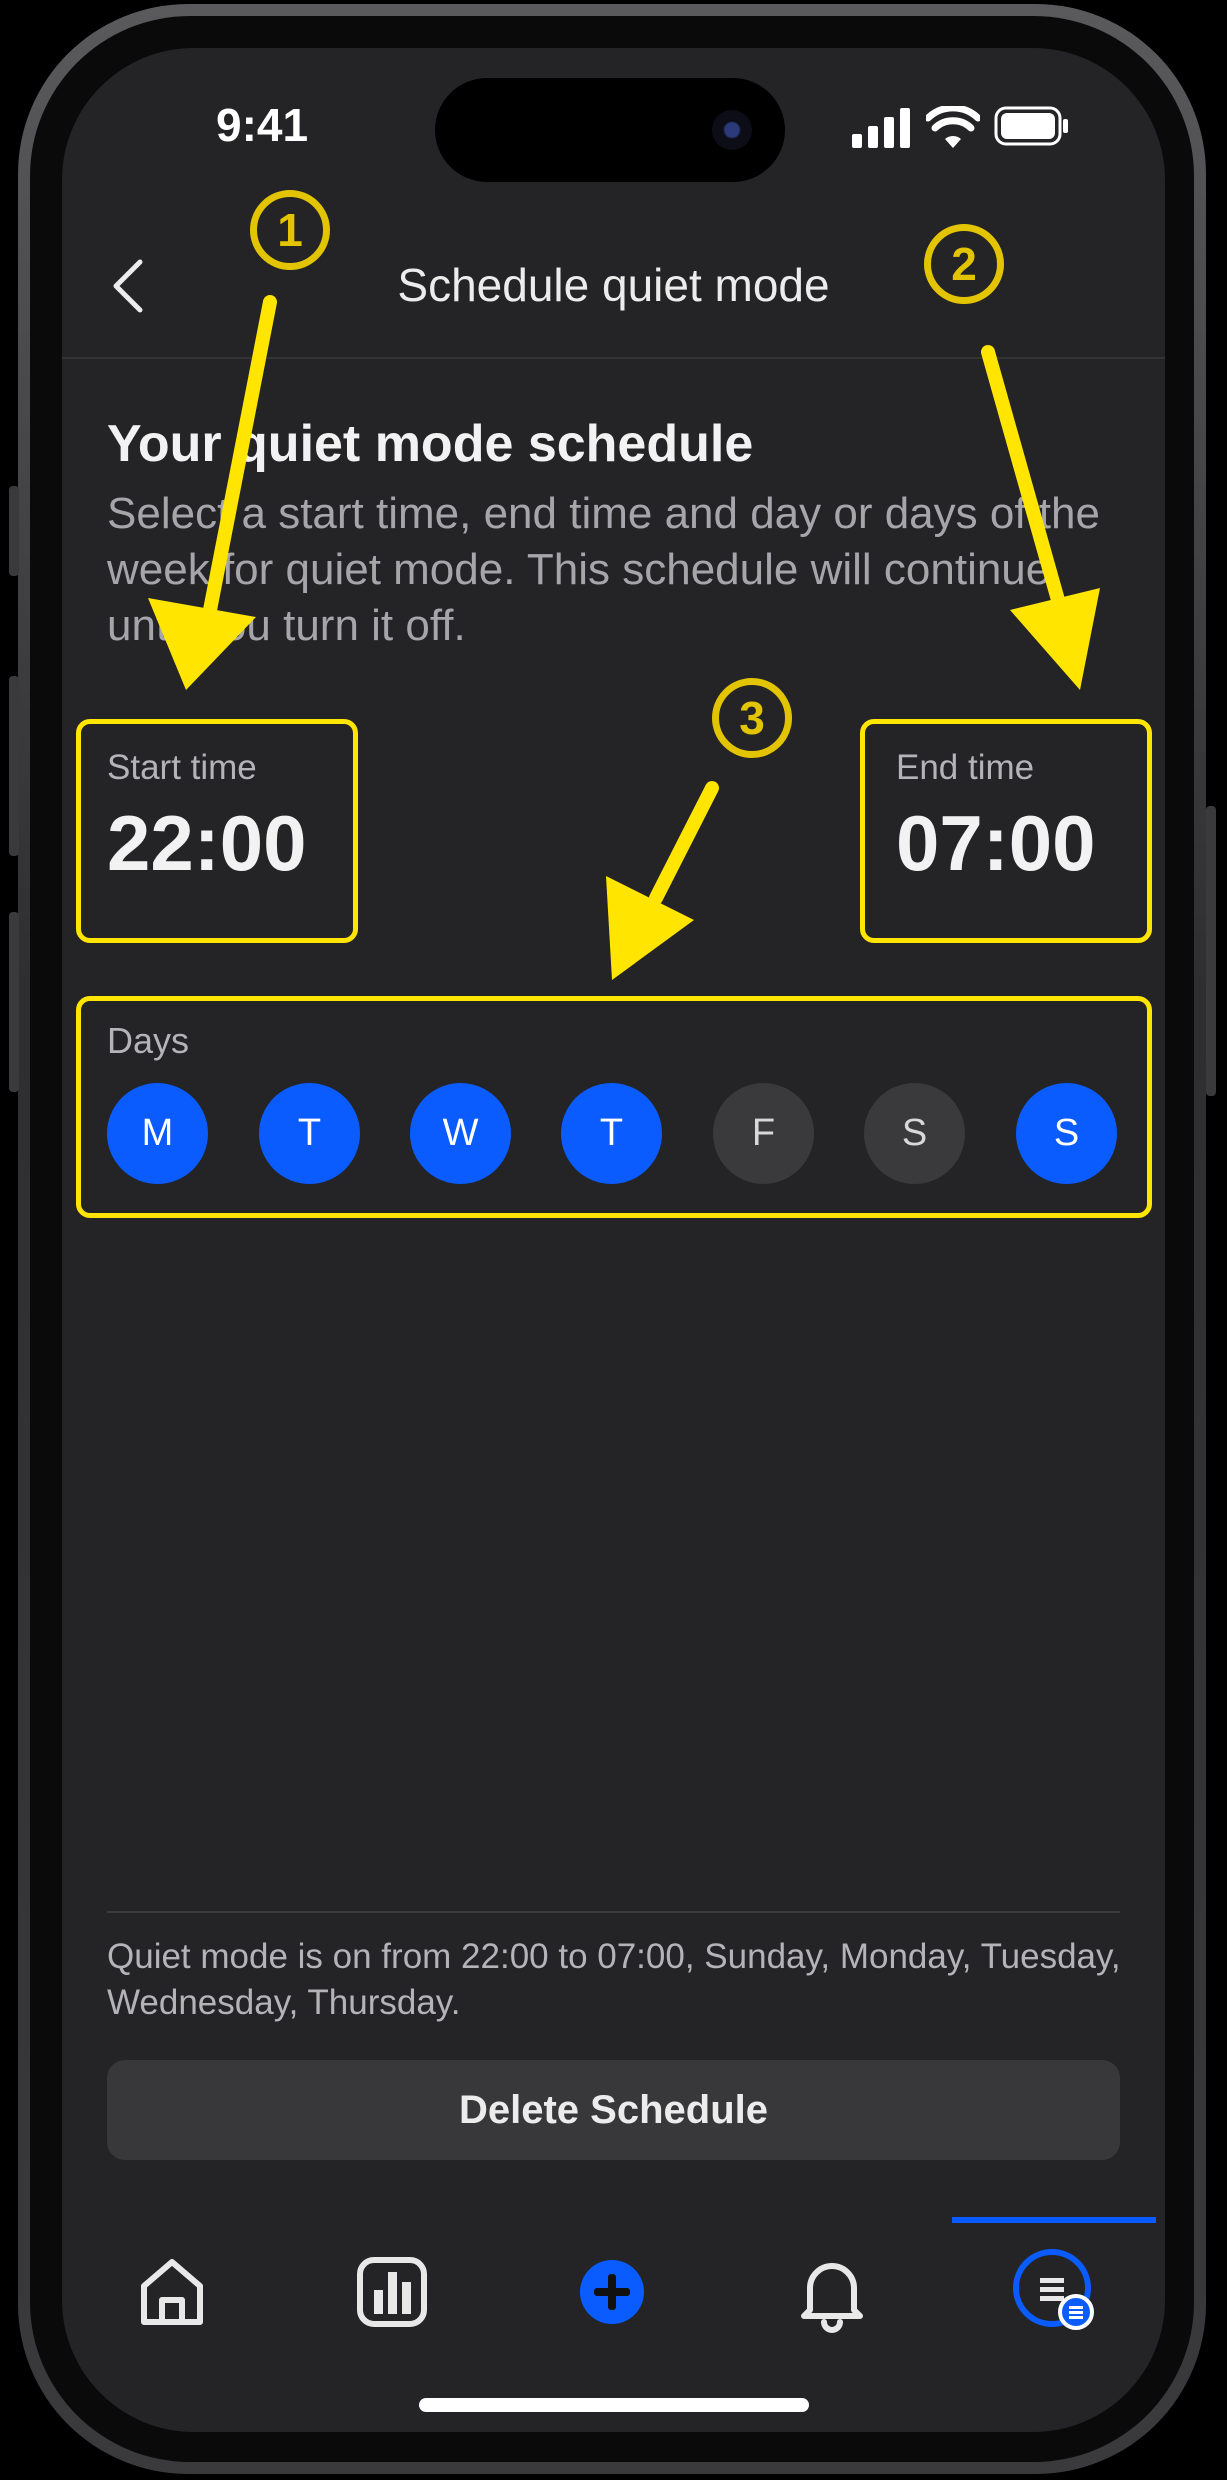  What do you see at coordinates (832, 2292) in the screenshot?
I see `notifications-icon` at bounding box center [832, 2292].